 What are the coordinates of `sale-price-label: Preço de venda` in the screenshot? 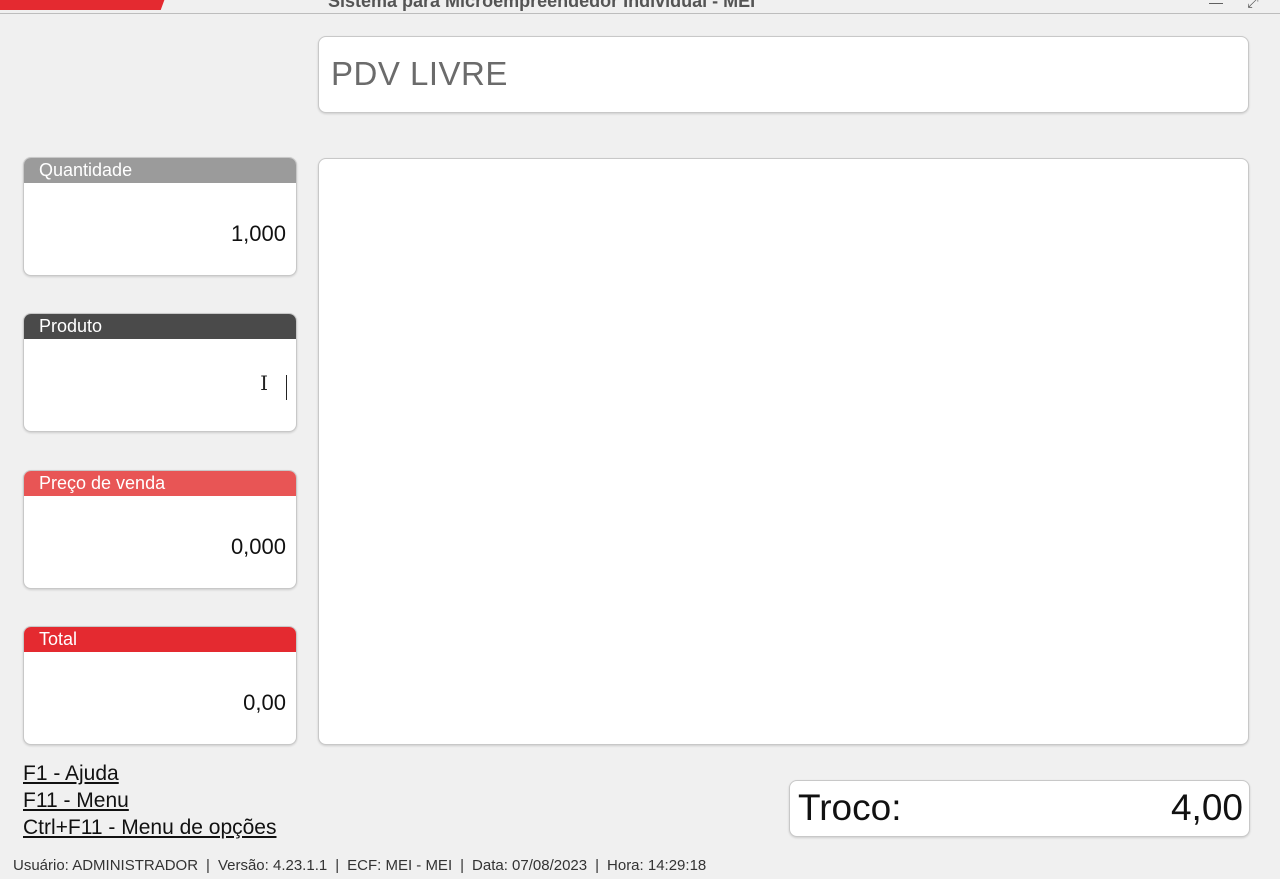 It's located at (160, 483).